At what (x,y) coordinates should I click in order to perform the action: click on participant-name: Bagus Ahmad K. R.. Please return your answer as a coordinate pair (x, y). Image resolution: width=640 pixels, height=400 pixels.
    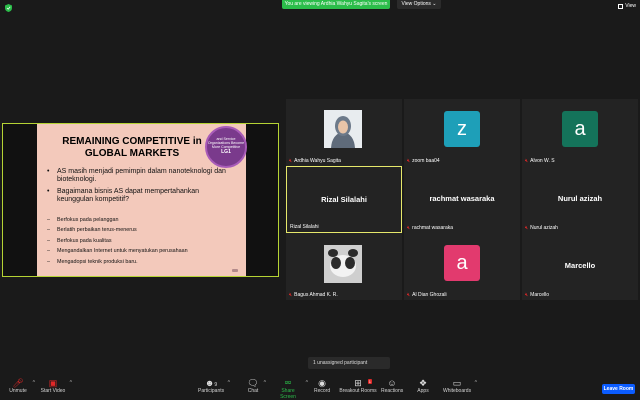
    Looking at the image, I should click on (316, 295).